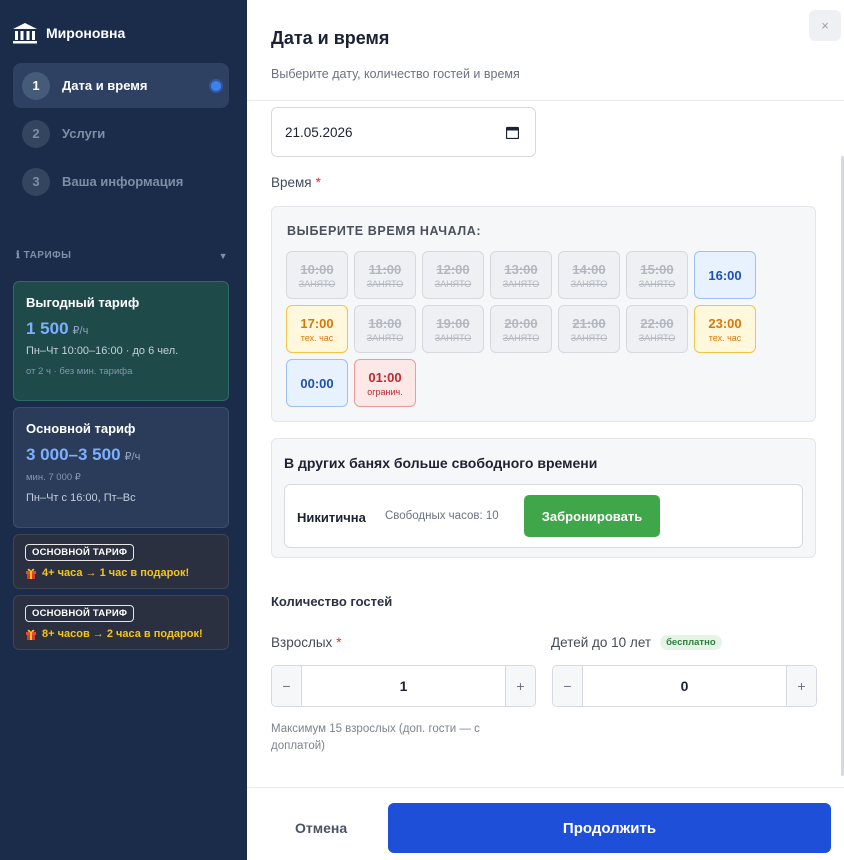 The width and height of the screenshot is (844, 860). What do you see at coordinates (121, 181) in the screenshot?
I see `step-your-info: 3 Ваша информация` at bounding box center [121, 181].